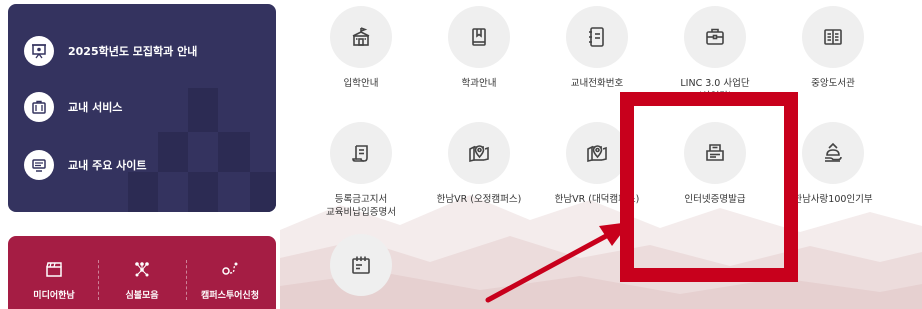 This screenshot has width=922, height=309. I want to click on side-item-label: 2025학년도 모집학과 안내, so click(133, 51).